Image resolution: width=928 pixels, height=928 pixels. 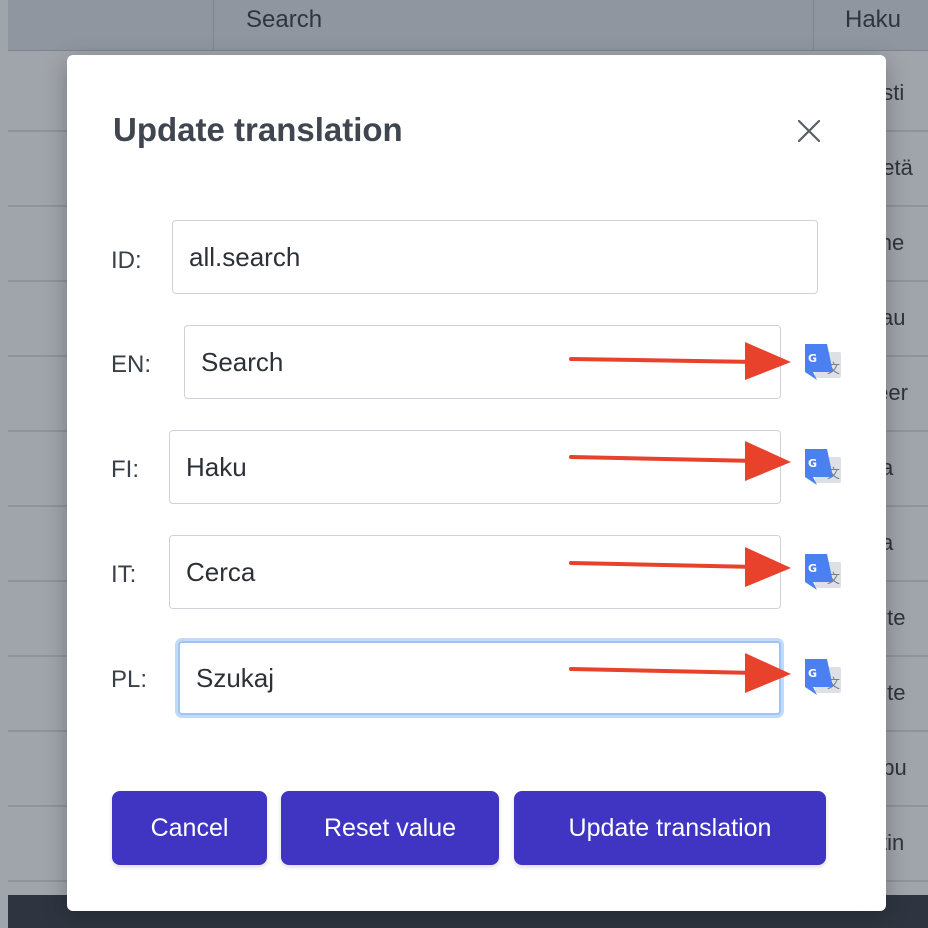 What do you see at coordinates (126, 260) in the screenshot?
I see `id-label: ID:` at bounding box center [126, 260].